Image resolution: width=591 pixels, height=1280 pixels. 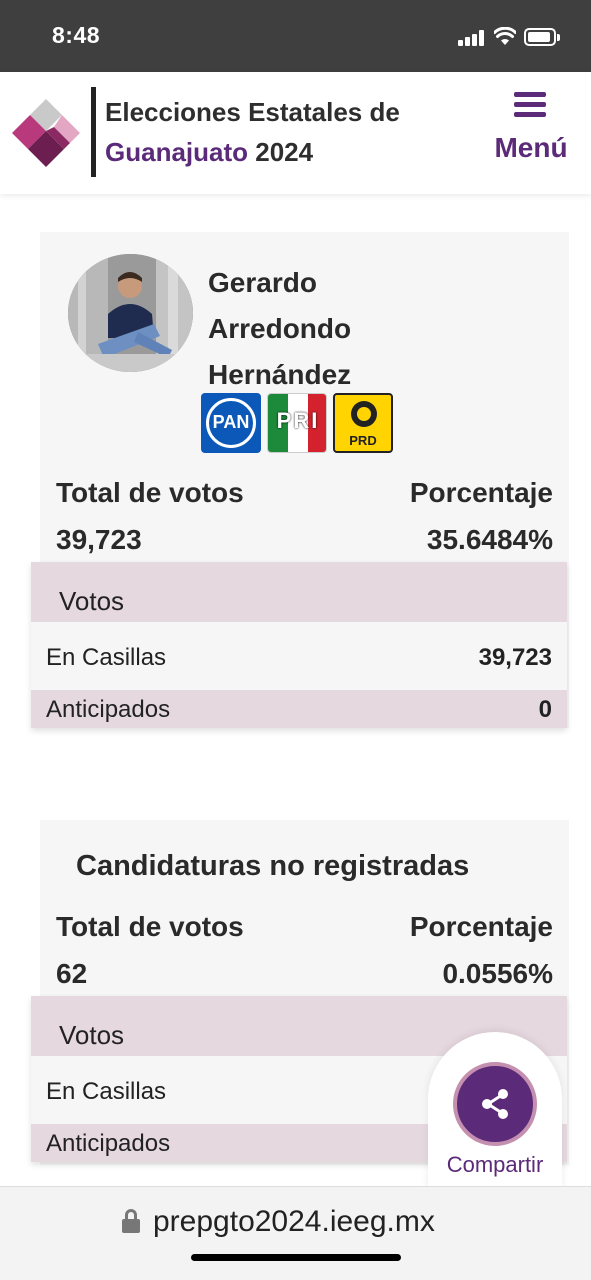 What do you see at coordinates (299, 709) in the screenshot?
I see `table-row: Anticipados 0` at bounding box center [299, 709].